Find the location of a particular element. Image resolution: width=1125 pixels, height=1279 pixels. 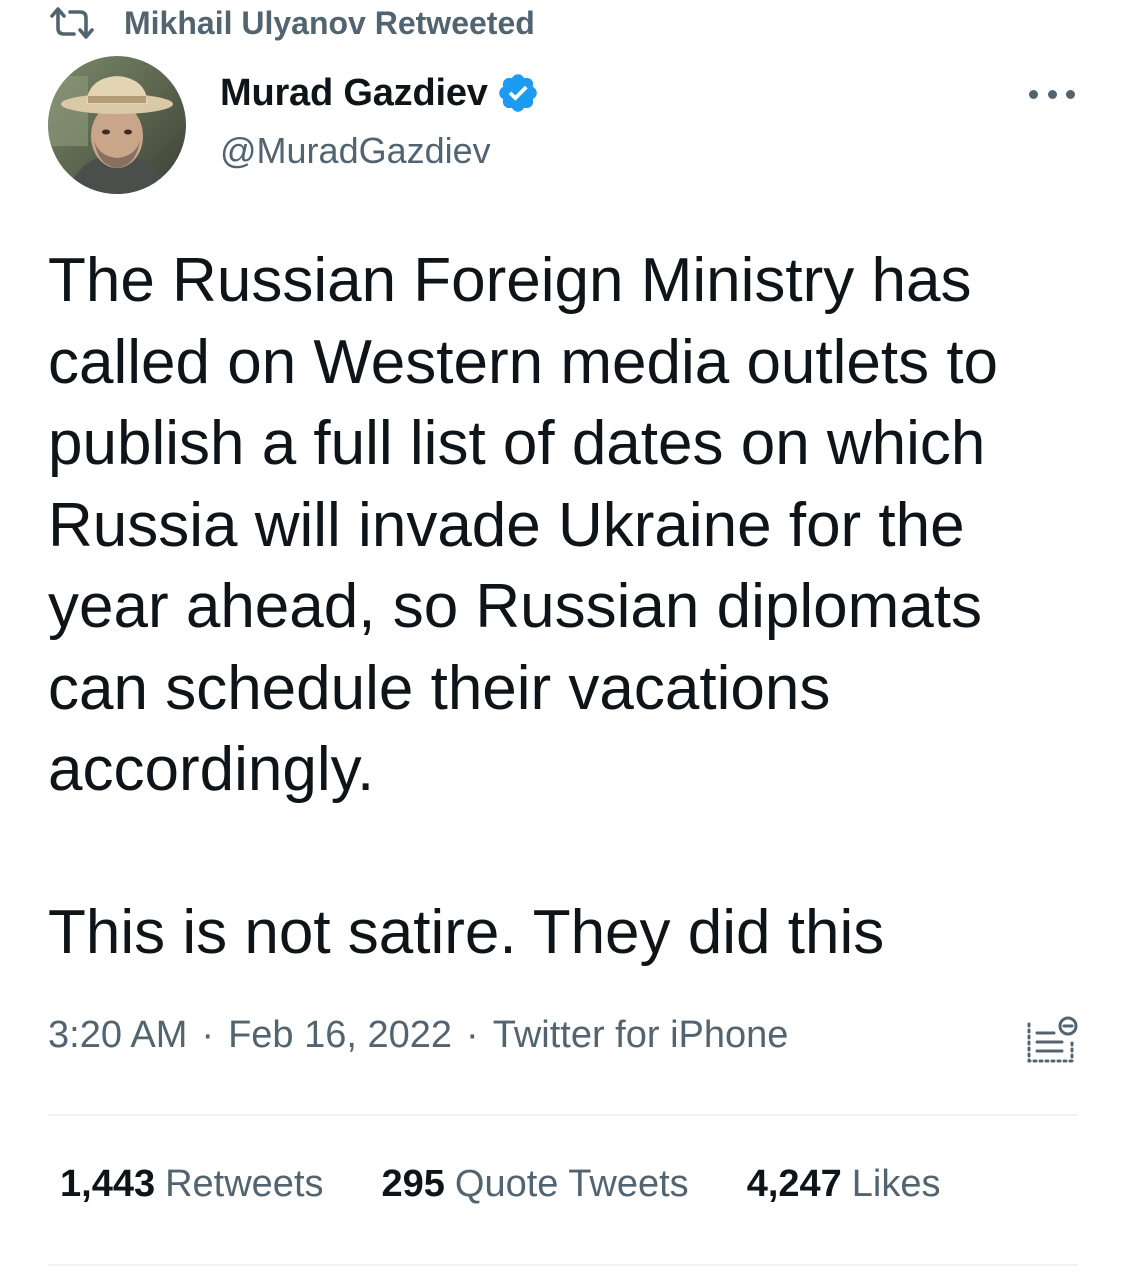

author-info: Murad Gazdiev @MuradGazdiev is located at coordinates (380, 118).